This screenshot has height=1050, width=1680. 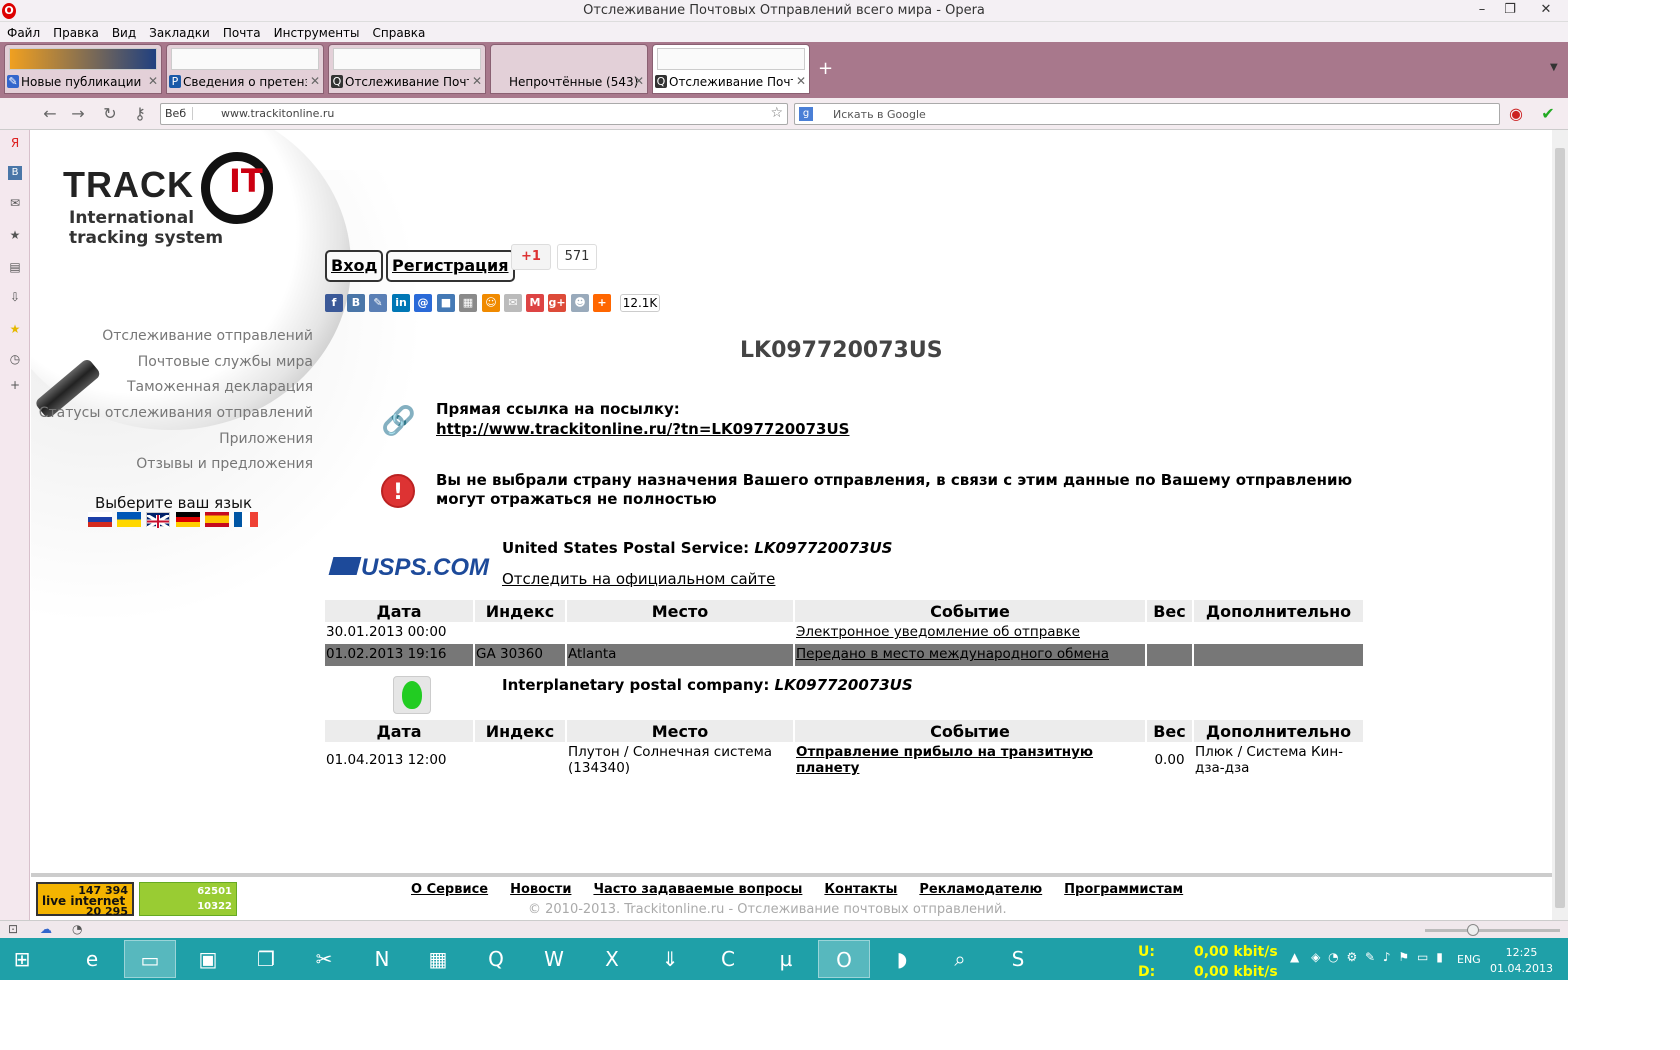 I want to click on vk-icon: В, so click(x=15, y=173).